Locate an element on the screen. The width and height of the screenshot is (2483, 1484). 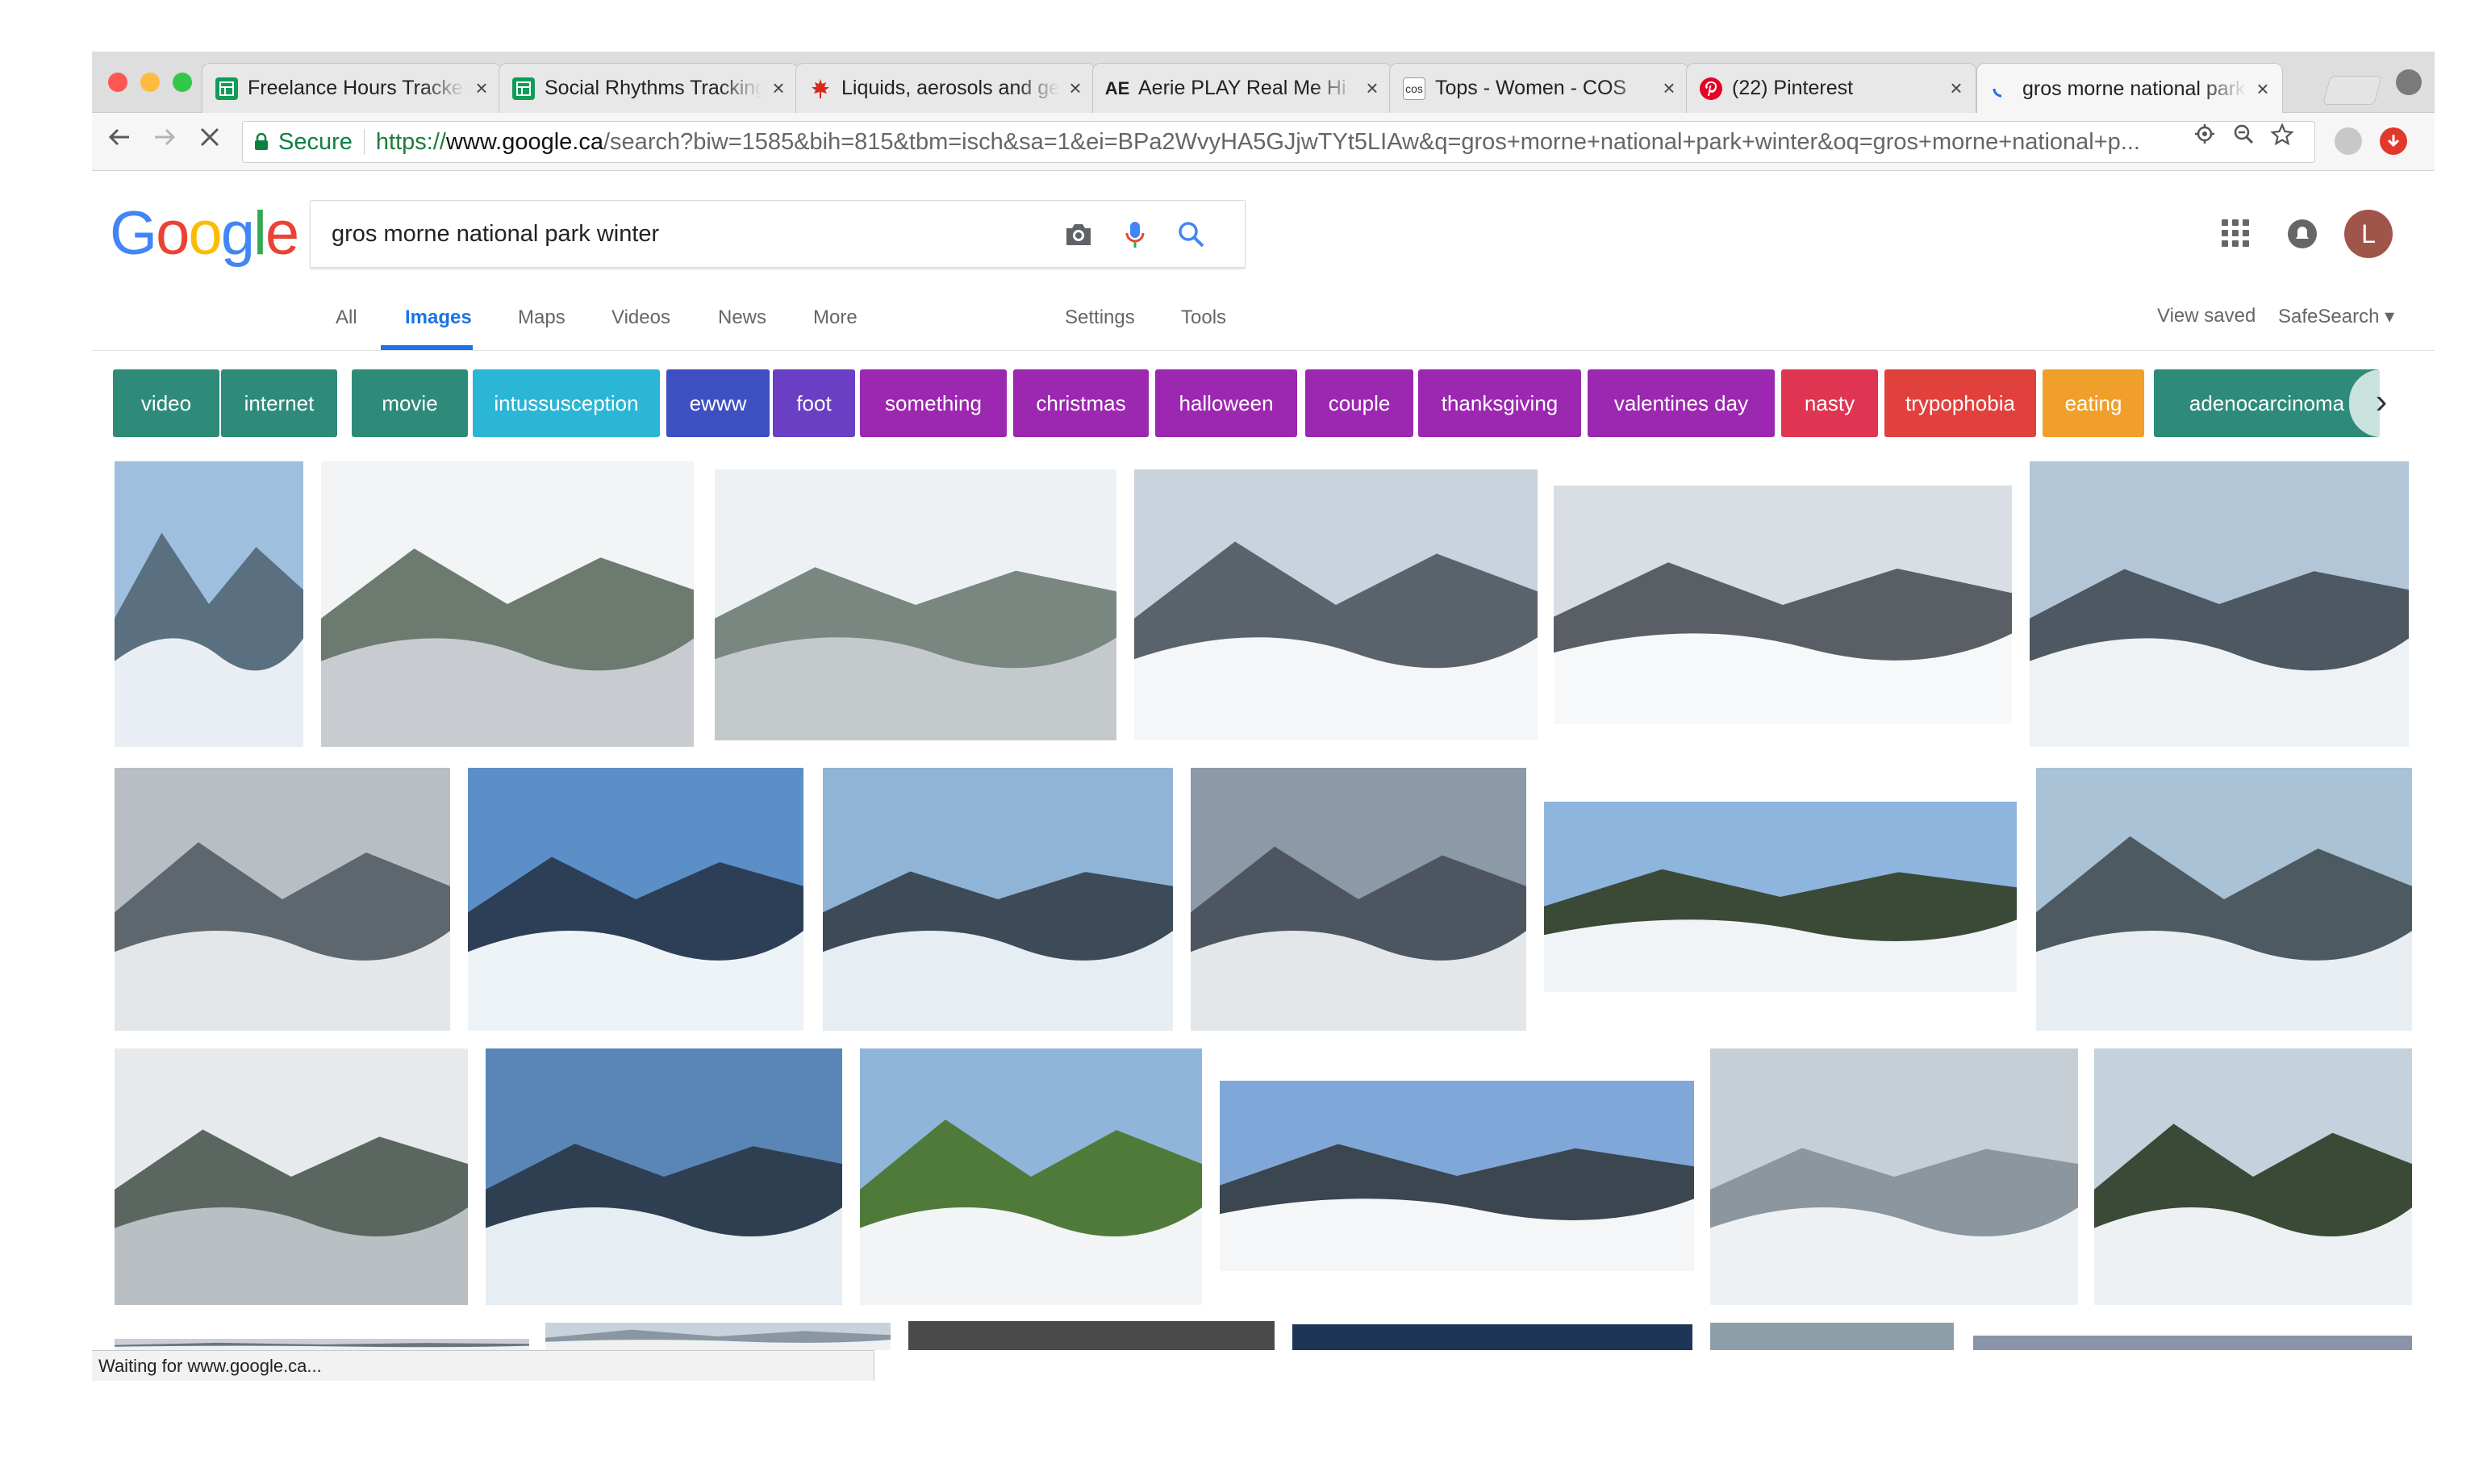
header-divider is located at coordinates (1263, 350).